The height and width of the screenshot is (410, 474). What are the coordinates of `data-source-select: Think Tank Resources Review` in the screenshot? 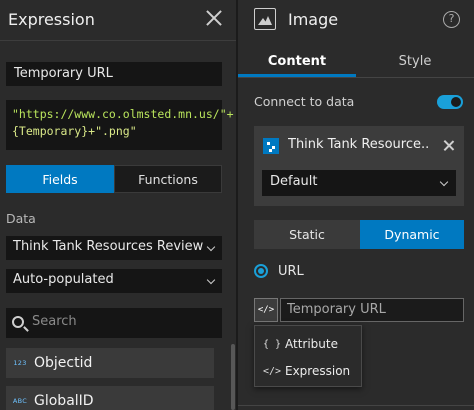 It's located at (114, 248).